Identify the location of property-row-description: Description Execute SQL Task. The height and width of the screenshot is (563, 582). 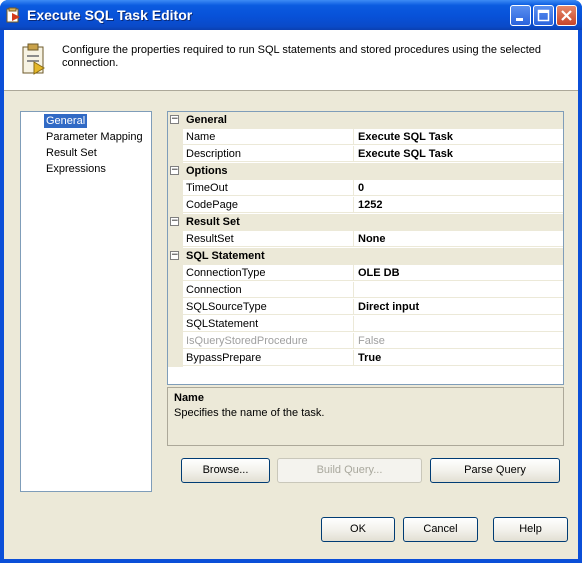
(365, 154).